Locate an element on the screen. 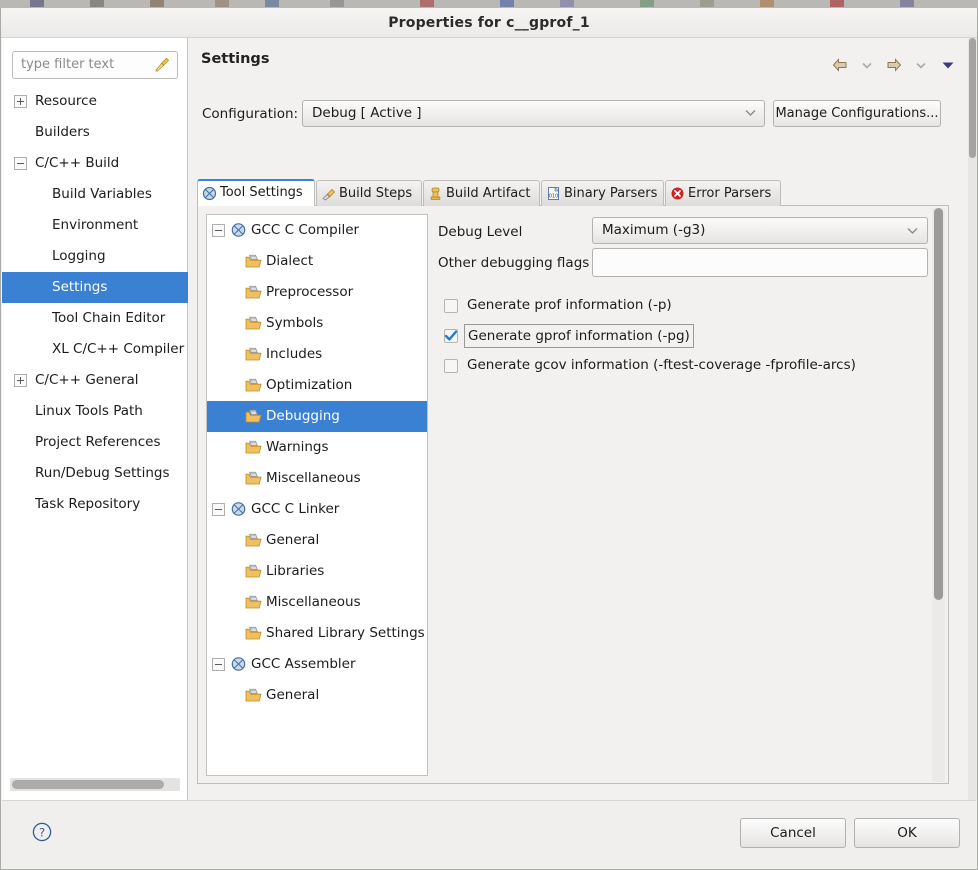 The width and height of the screenshot is (978, 870). tool-tree-item-label: Libraries is located at coordinates (295, 571).